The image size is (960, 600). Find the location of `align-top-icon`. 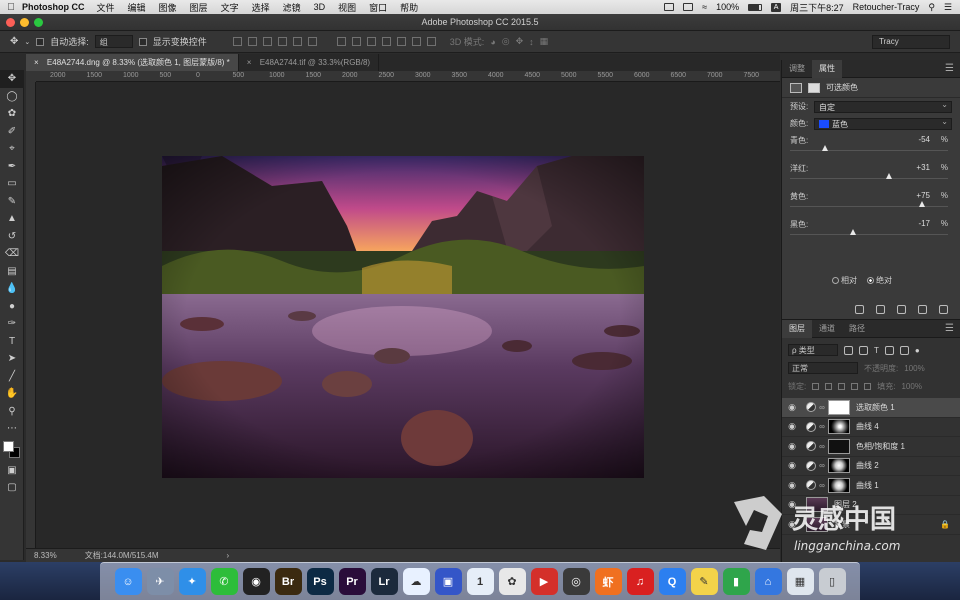

align-top-icon is located at coordinates (237, 41).